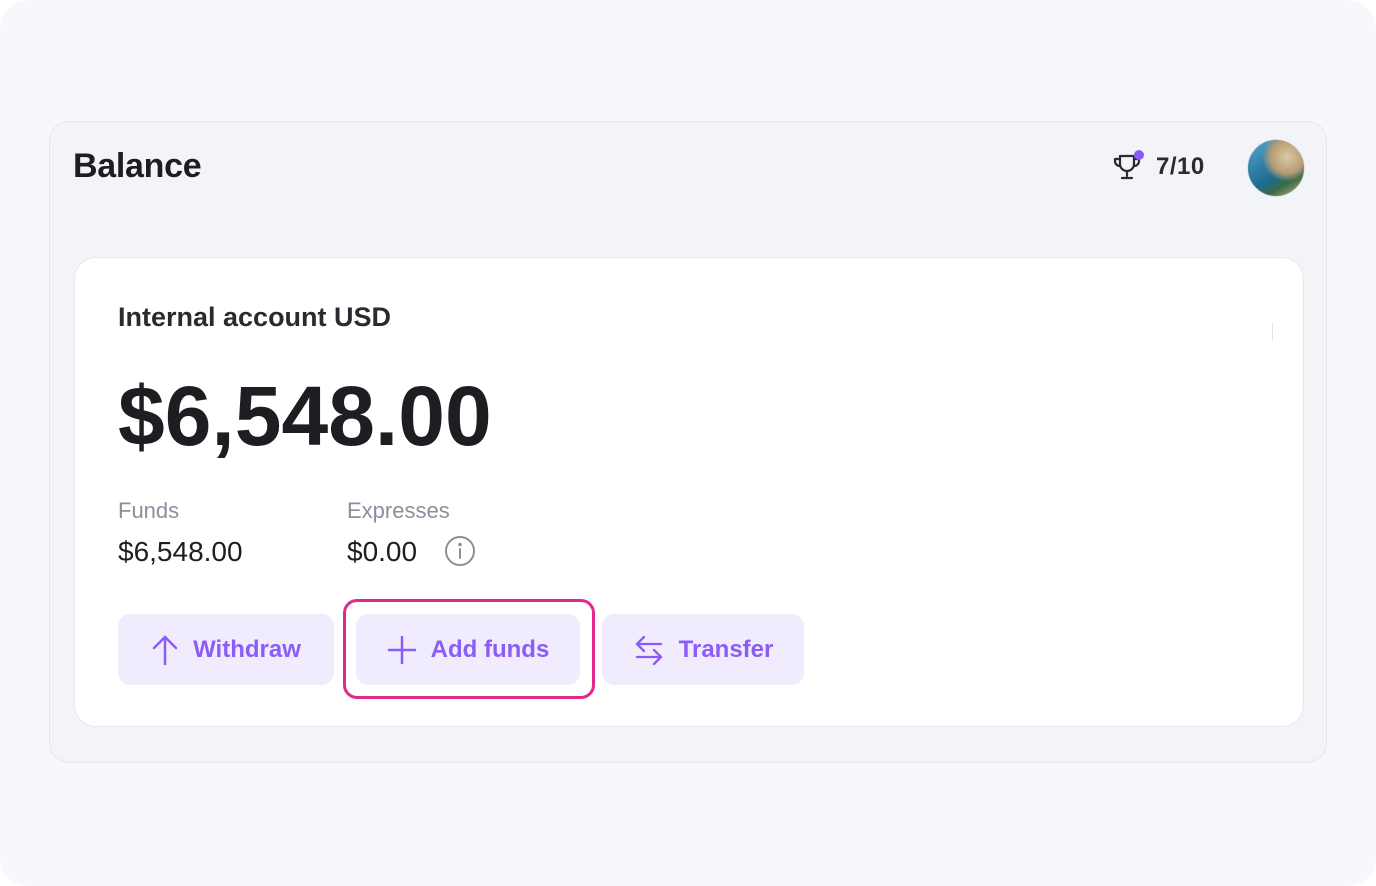 This screenshot has height=886, width=1376. Describe the element at coordinates (398, 510) in the screenshot. I see `expenses-label: Expresses` at that location.